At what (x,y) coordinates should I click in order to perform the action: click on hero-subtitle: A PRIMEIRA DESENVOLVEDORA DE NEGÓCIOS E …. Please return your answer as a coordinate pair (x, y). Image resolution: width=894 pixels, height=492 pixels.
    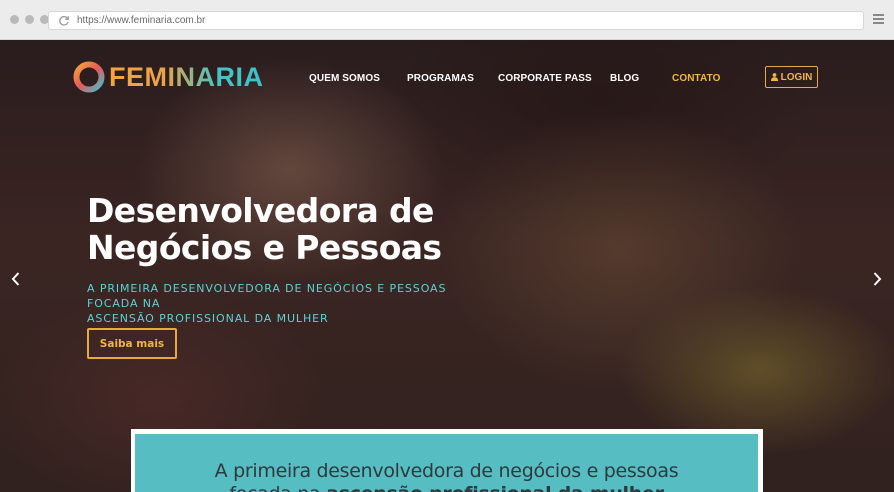
    Looking at the image, I should click on (292, 303).